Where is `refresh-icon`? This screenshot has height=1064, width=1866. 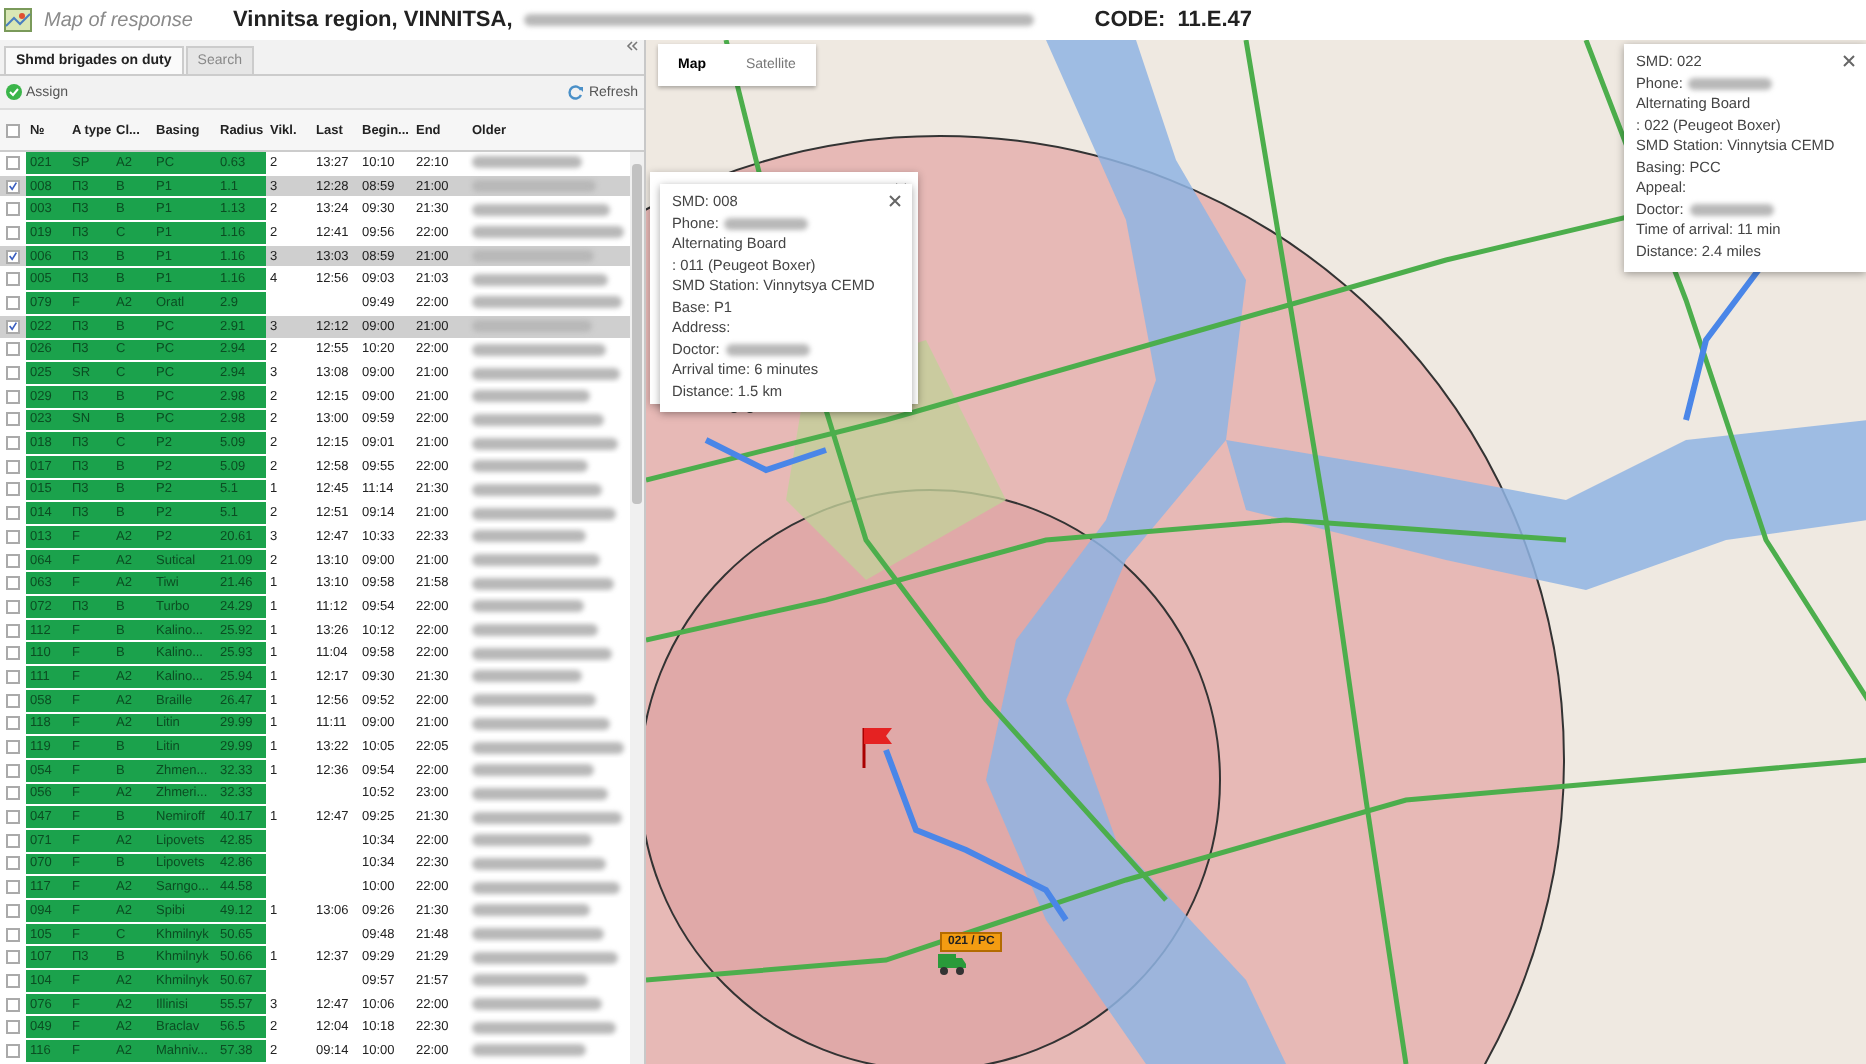 refresh-icon is located at coordinates (576, 92).